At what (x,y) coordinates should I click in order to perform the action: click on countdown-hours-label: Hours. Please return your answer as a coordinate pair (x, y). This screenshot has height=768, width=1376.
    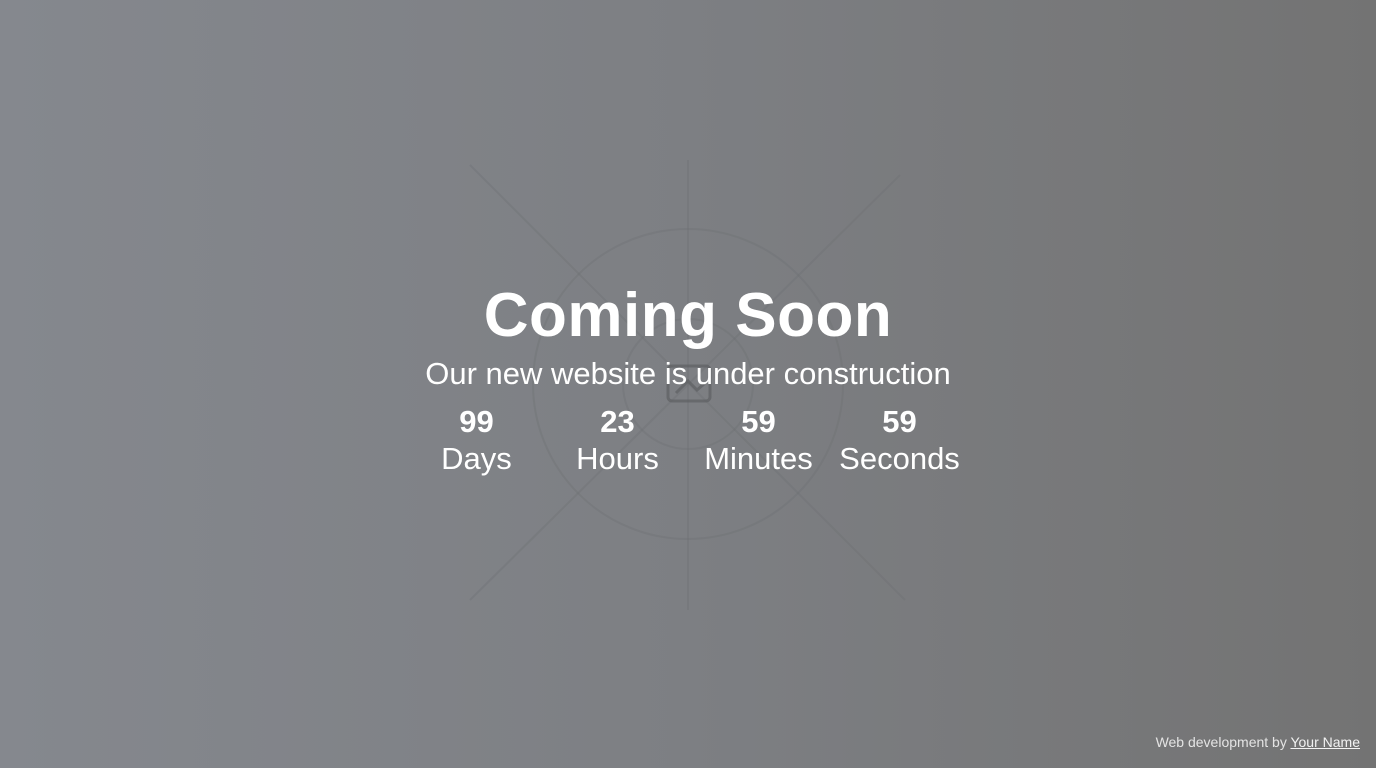
    Looking at the image, I should click on (617, 458).